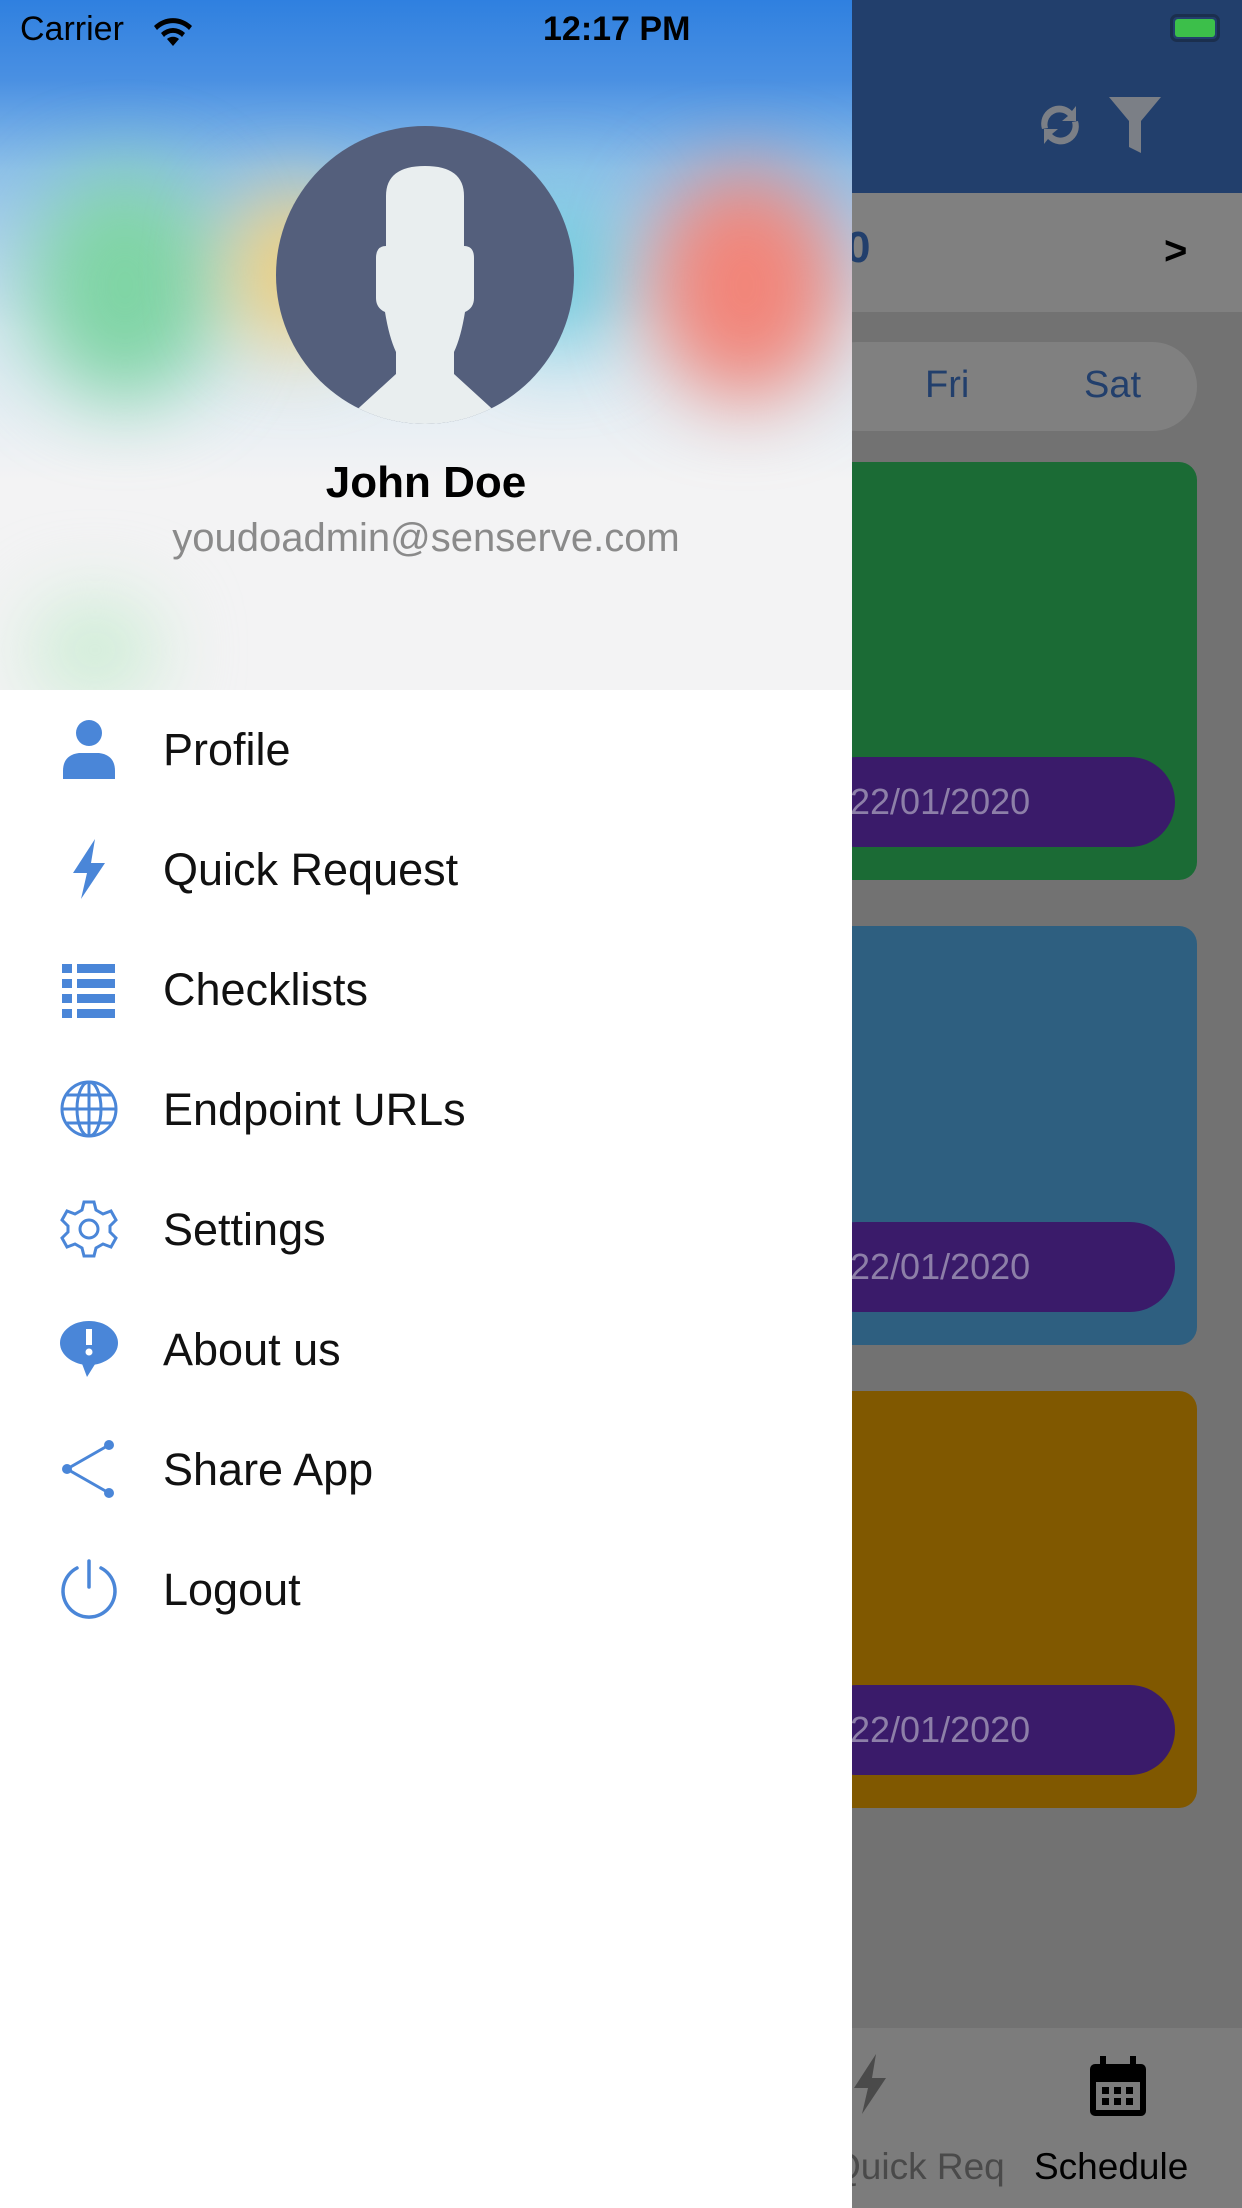  I want to click on wifi-icon, so click(173, 32).